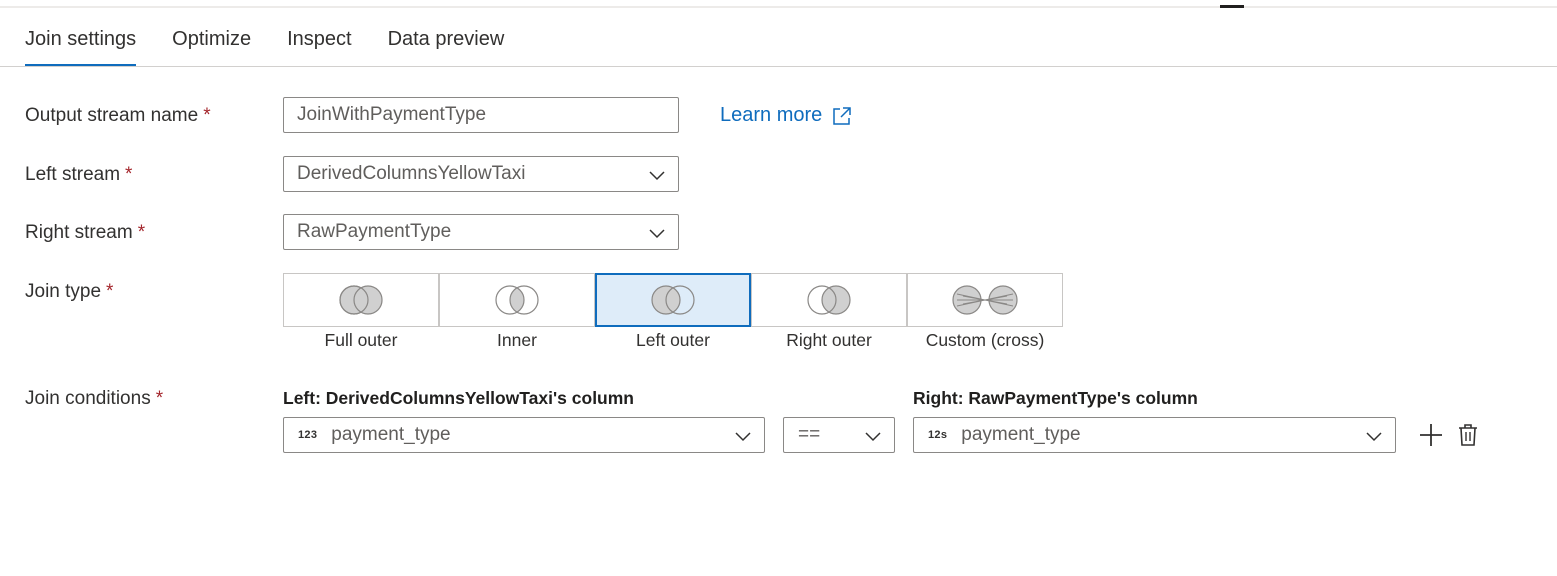  Describe the element at coordinates (524, 435) in the screenshot. I see `left-column-dropdown: 123 payment_type` at that location.